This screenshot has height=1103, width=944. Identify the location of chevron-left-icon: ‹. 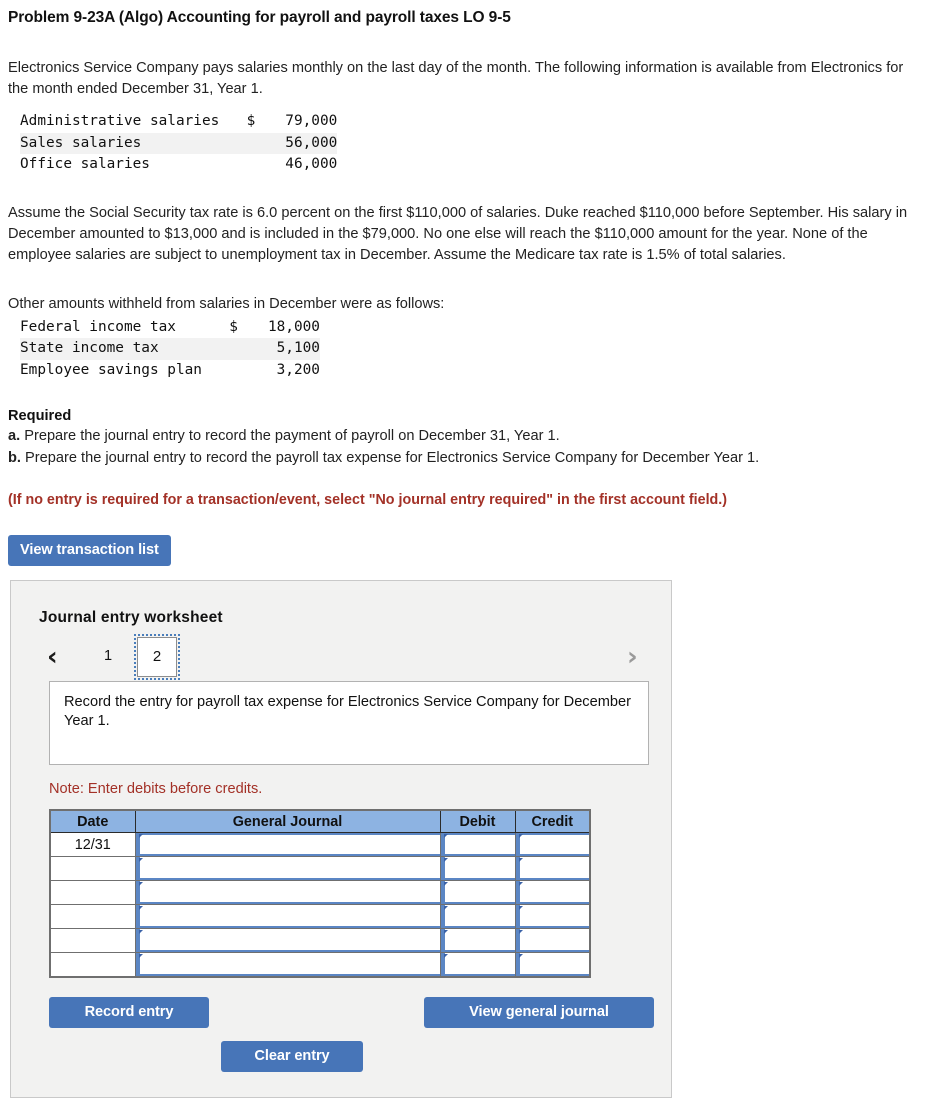
(52, 657).